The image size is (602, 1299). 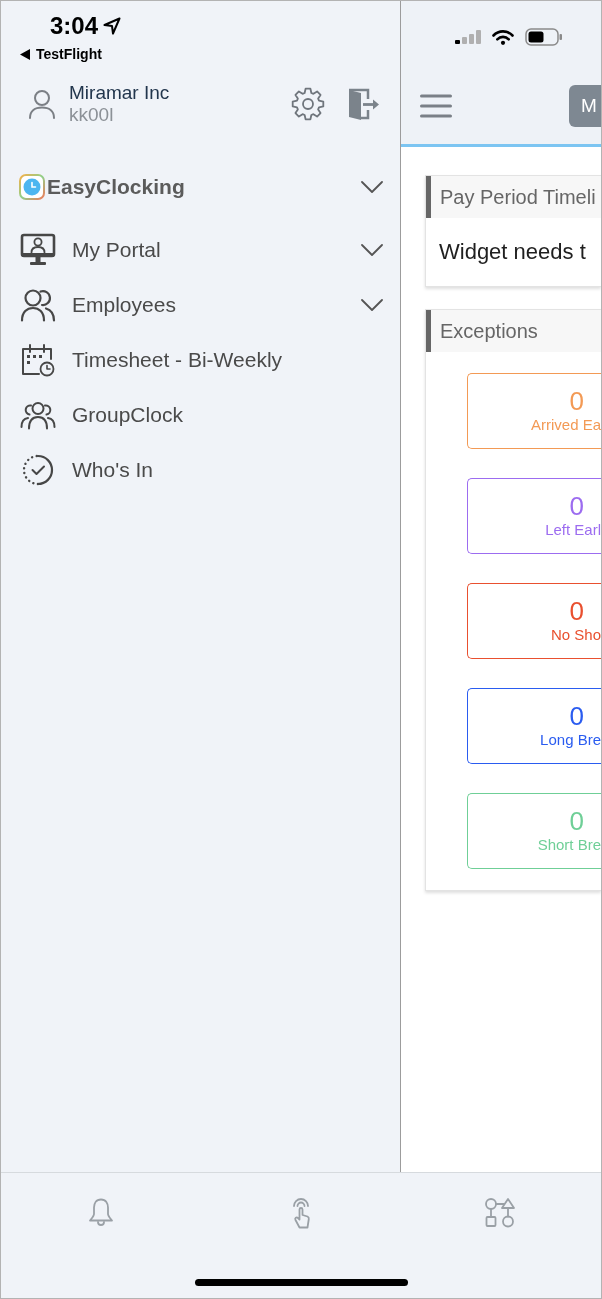 What do you see at coordinates (42, 104) in the screenshot?
I see `user-icon` at bounding box center [42, 104].